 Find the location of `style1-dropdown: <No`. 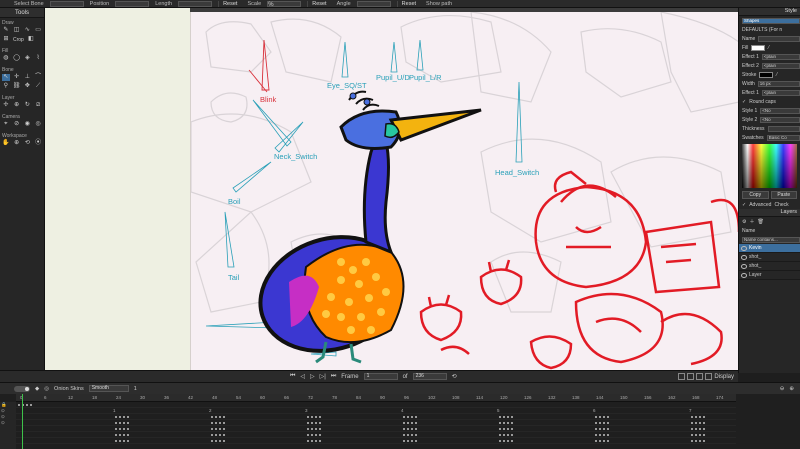

style1-dropdown: <No is located at coordinates (780, 110).